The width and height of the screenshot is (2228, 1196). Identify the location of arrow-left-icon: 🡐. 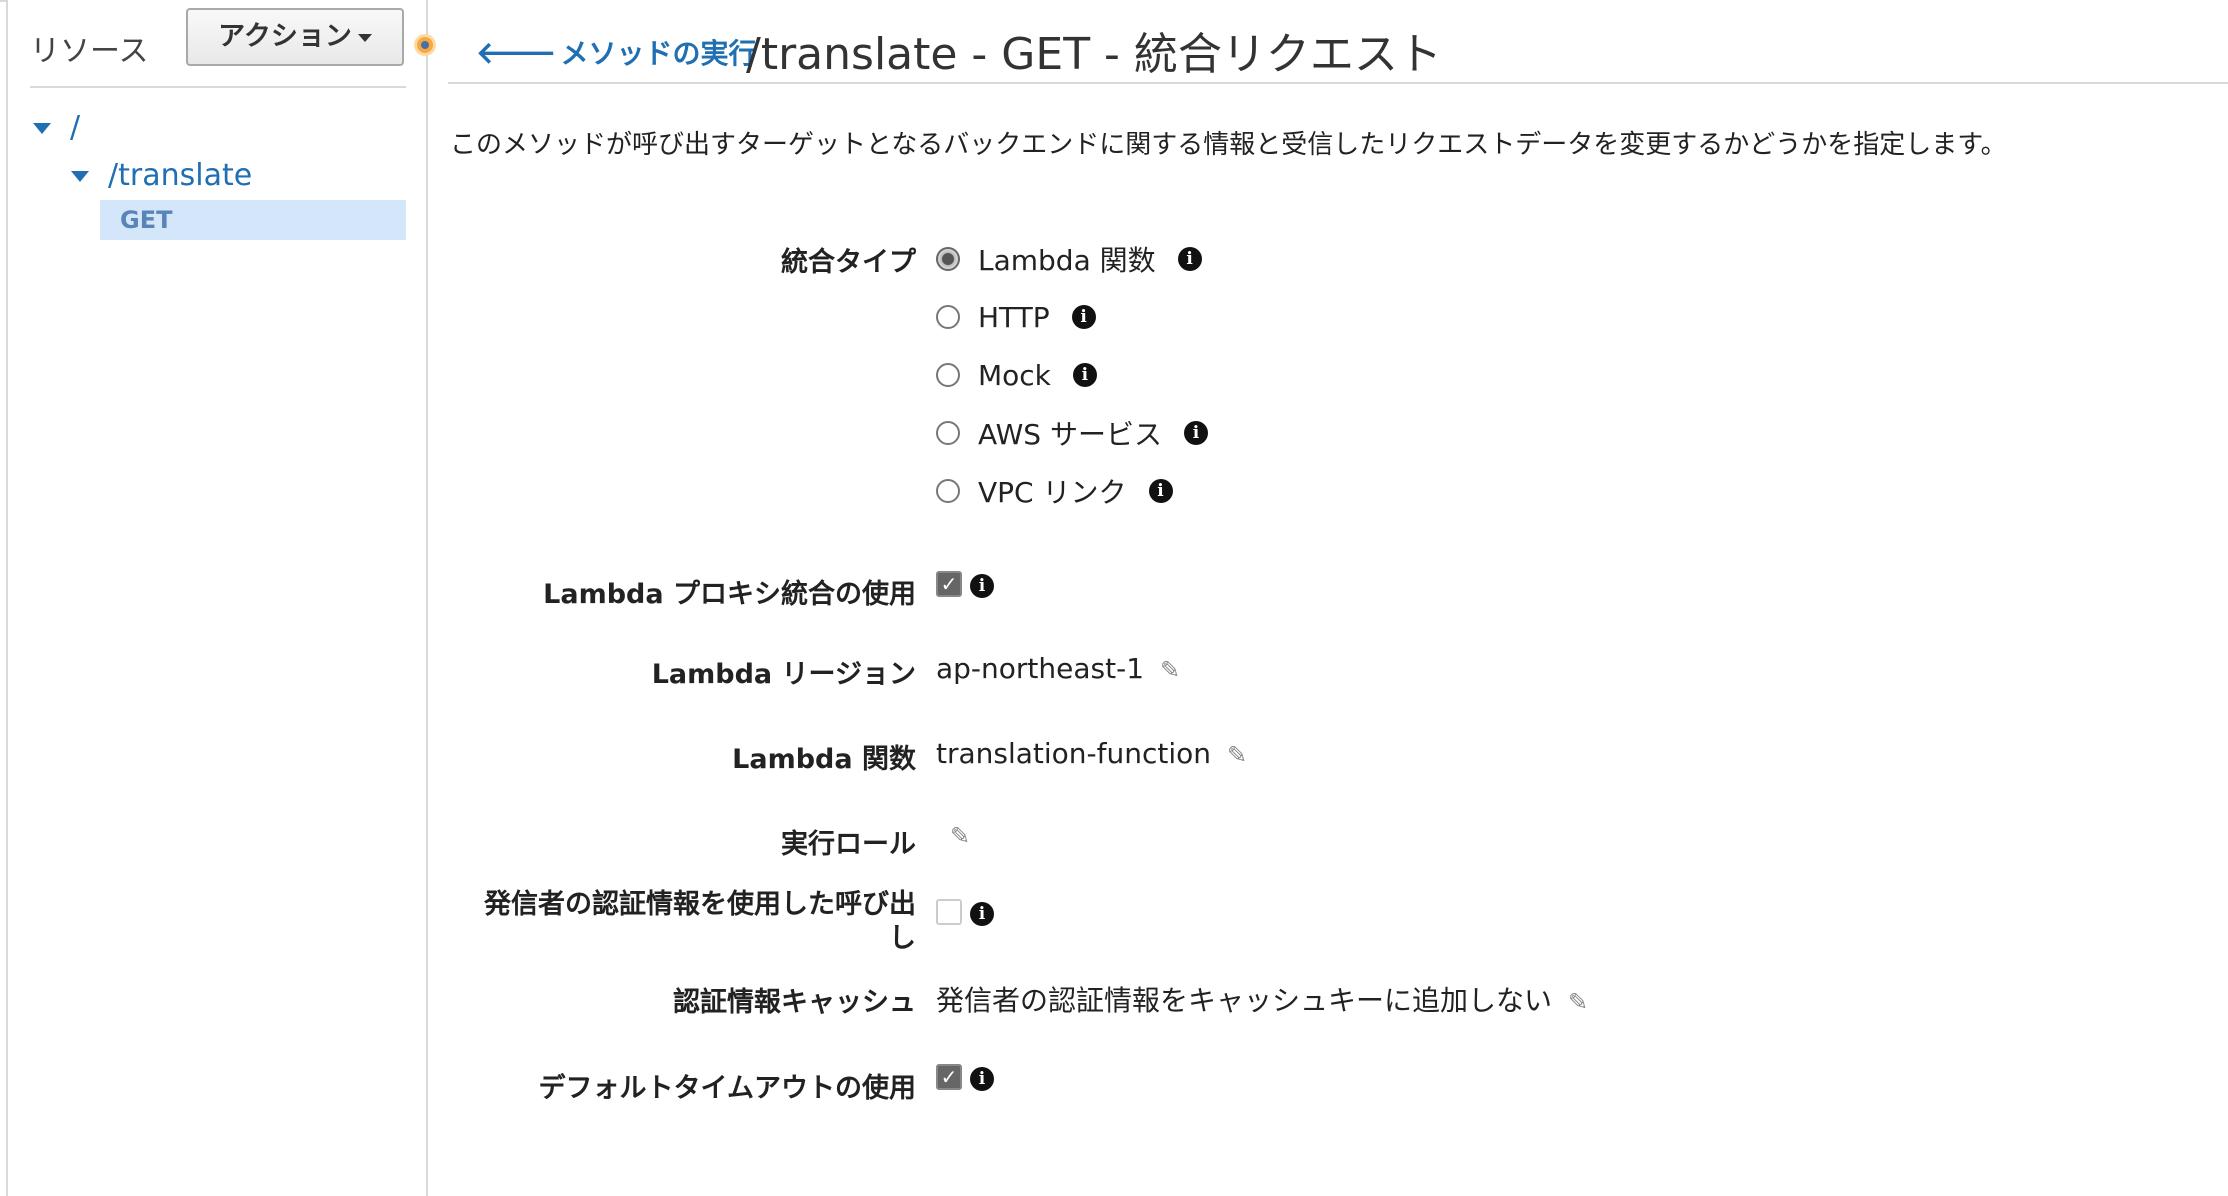
(516, 53).